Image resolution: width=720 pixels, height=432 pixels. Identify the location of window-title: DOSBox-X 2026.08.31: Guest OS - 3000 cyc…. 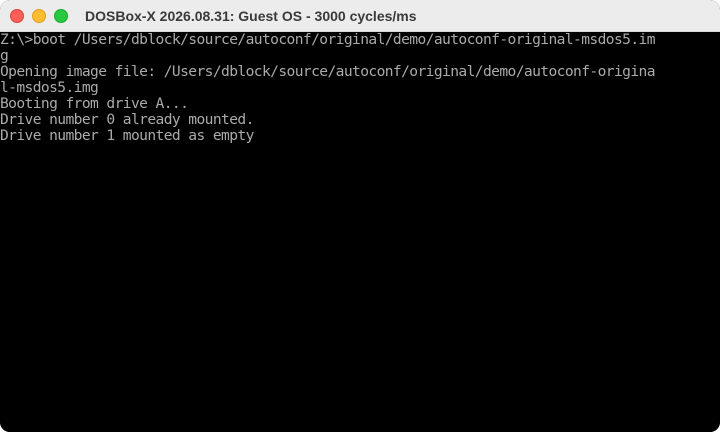
(251, 16).